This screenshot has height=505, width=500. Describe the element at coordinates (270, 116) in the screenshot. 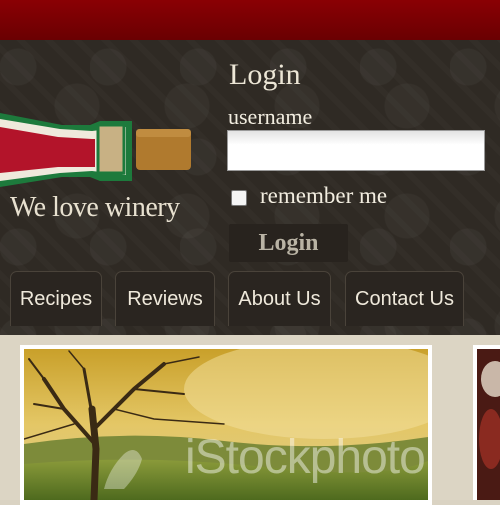

I see `username-label: username` at that location.